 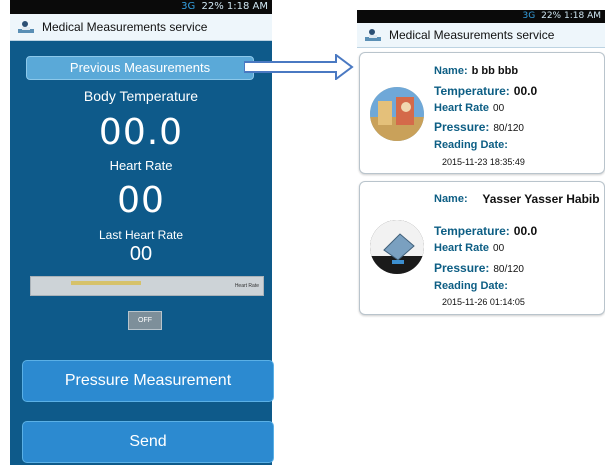 What do you see at coordinates (141, 165) in the screenshot?
I see `heart-rate-label: Heart Rate` at bounding box center [141, 165].